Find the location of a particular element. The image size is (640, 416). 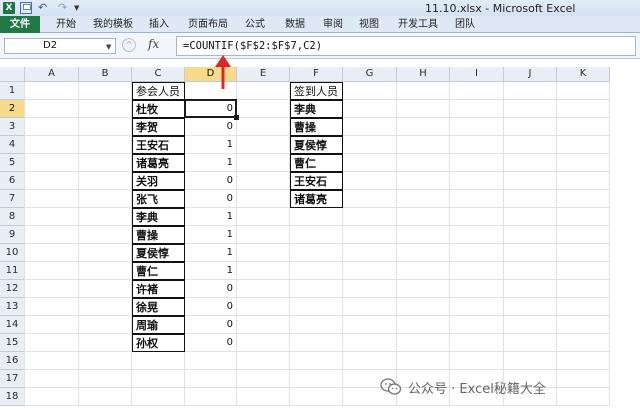

cell-signed-in-name: 曹仁 is located at coordinates (316, 163).